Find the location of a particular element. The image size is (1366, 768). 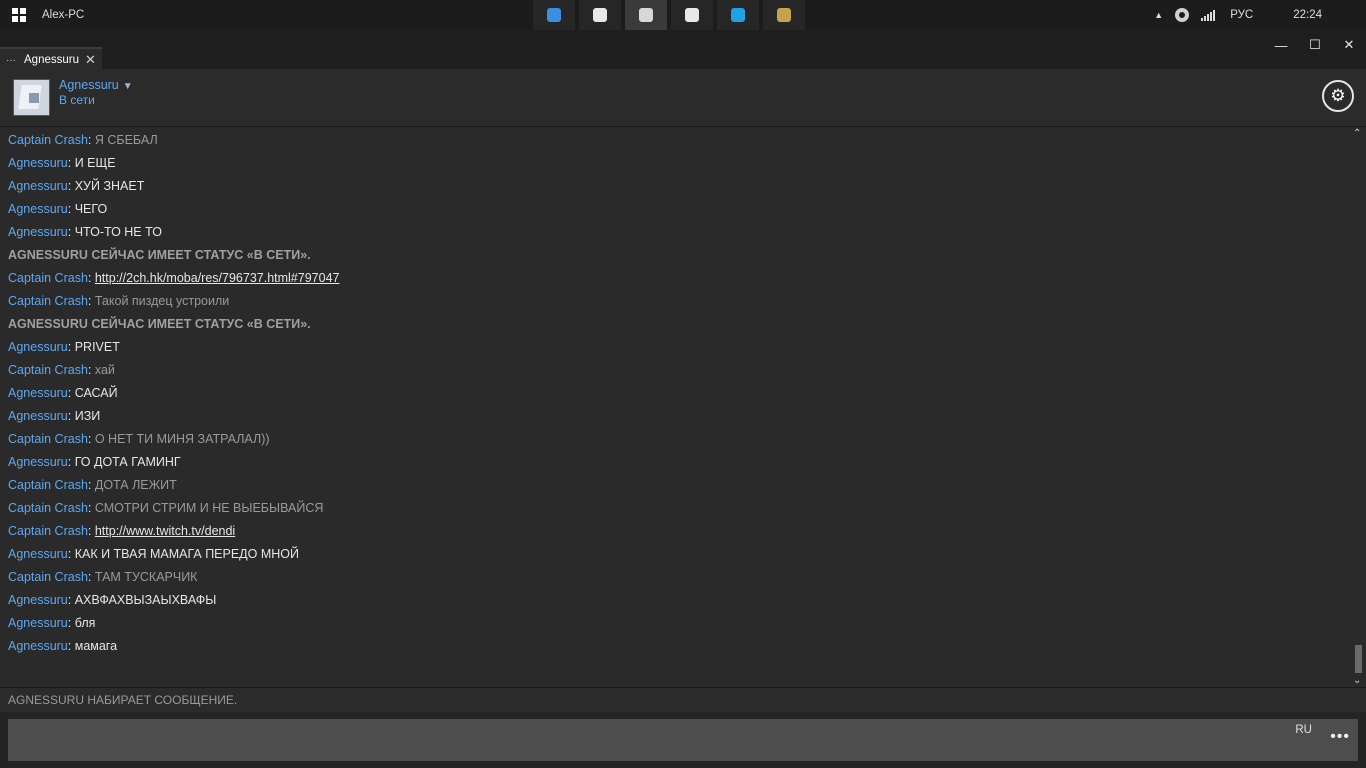

message-text: PRIVET is located at coordinates (97, 347).